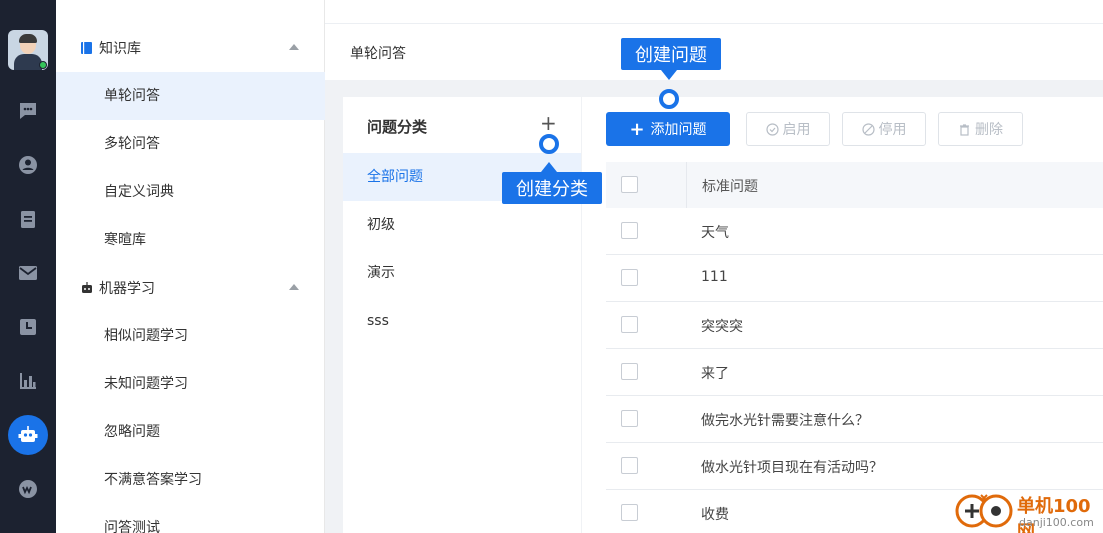  Describe the element at coordinates (190, 192) in the screenshot. I see `sidebar-item-custom-dict: 自定义词典` at that location.